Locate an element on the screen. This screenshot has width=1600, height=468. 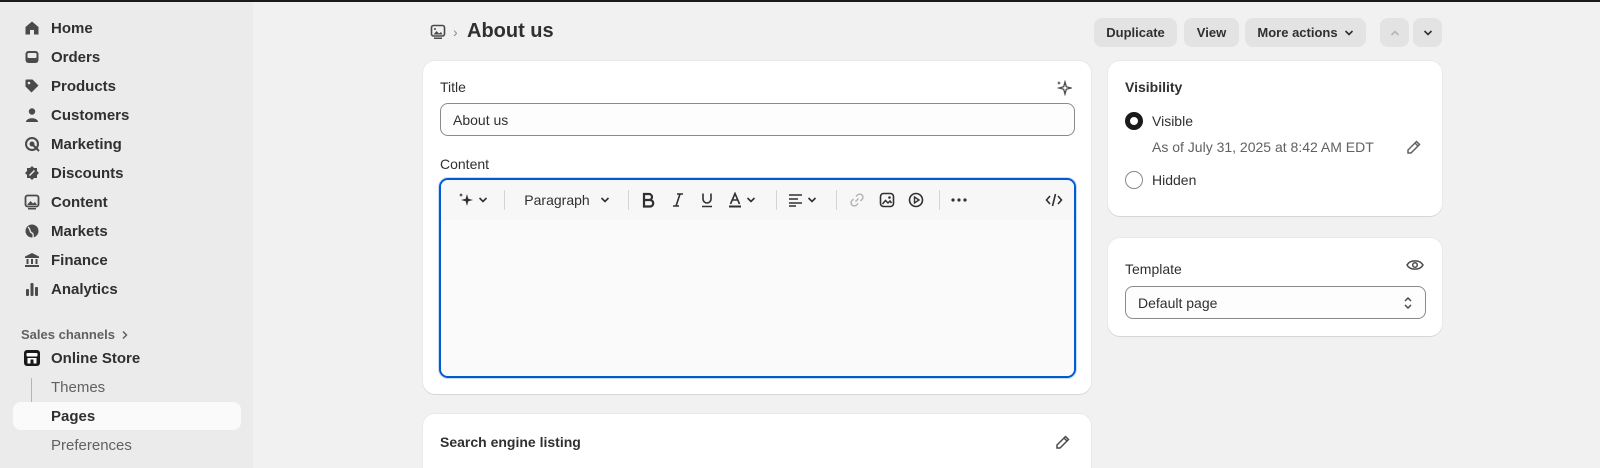
bold-button is located at coordinates (648, 200).